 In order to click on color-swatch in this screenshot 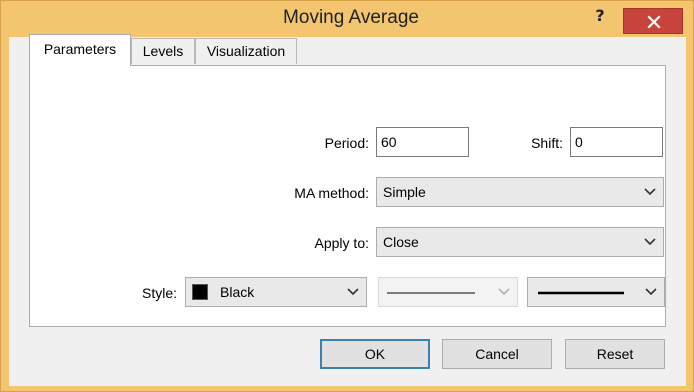, I will do `click(200, 292)`.